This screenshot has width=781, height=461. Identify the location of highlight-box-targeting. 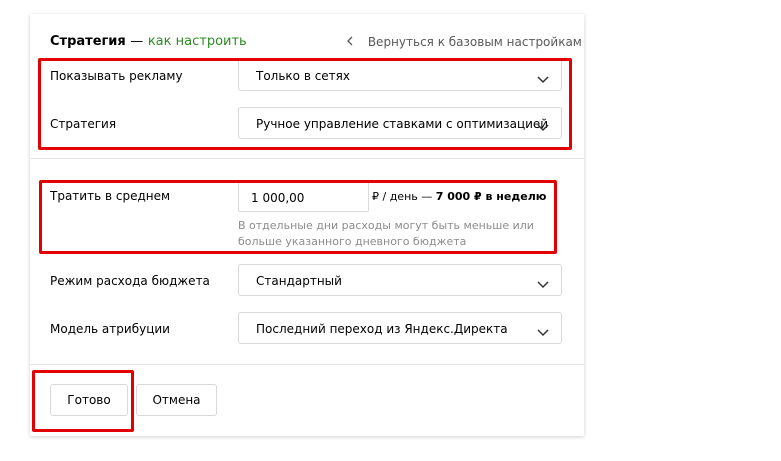
(305, 104).